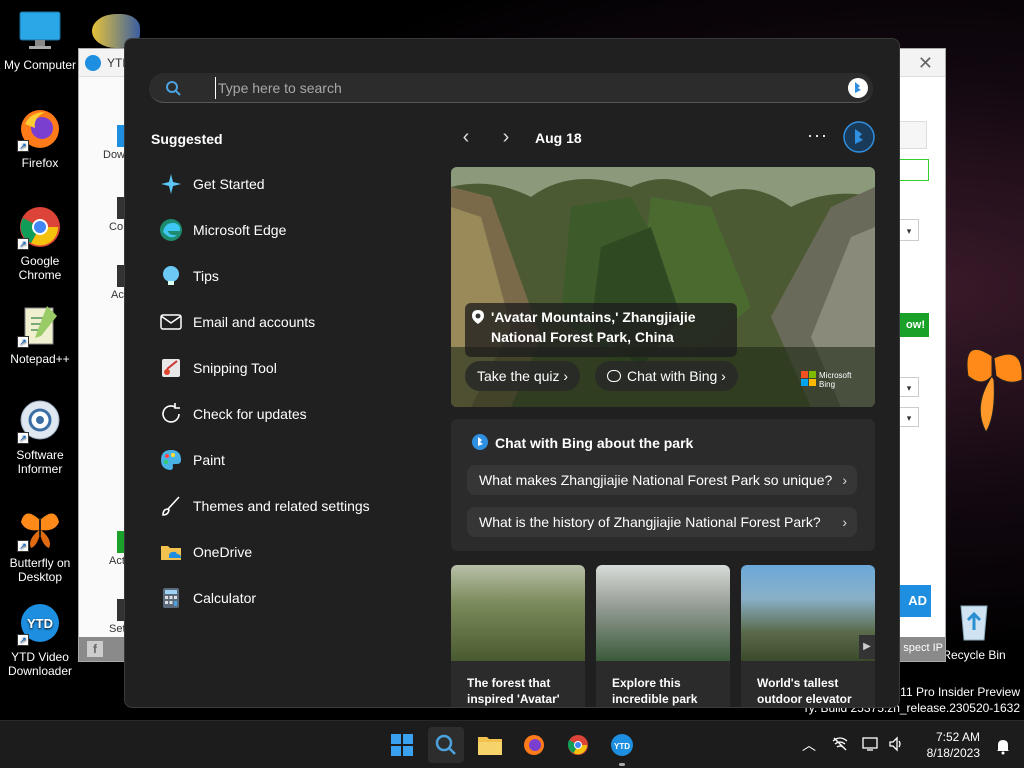 The height and width of the screenshot is (768, 1024). I want to click on desktop-icon-label: YTD Video Downloader, so click(40, 664).